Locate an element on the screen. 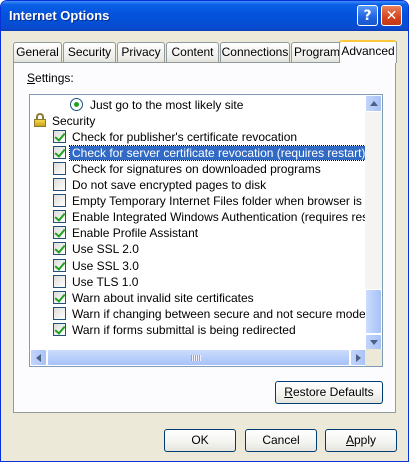 Image resolution: width=409 pixels, height=462 pixels. horizontal-scroll-thumb is located at coordinates (198, 357).